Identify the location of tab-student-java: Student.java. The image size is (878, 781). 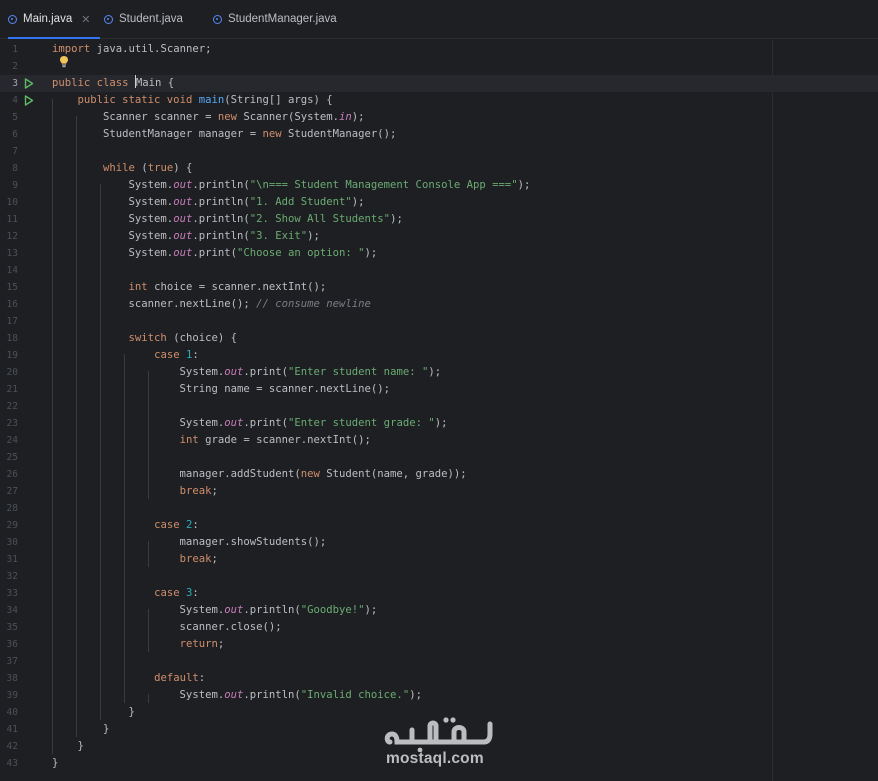
(143, 19).